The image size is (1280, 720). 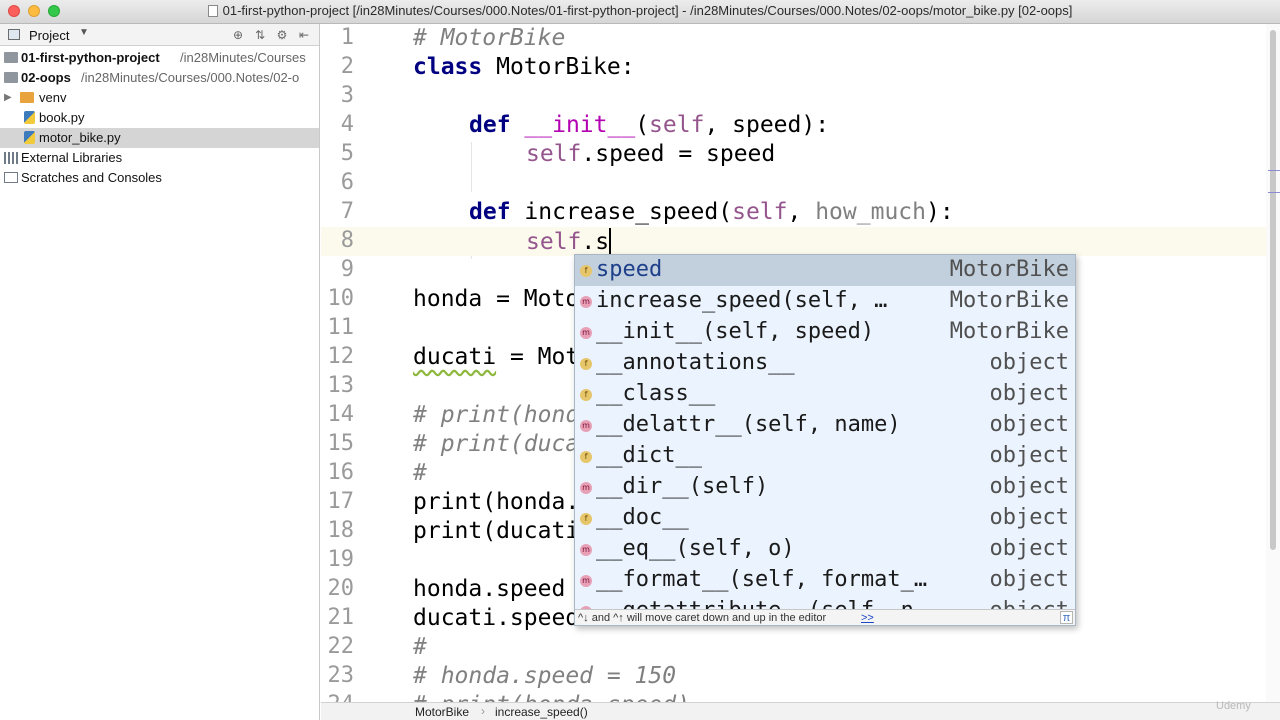 What do you see at coordinates (800, 676) in the screenshot?
I see `code-line: 23 # honda.speed = 150` at bounding box center [800, 676].